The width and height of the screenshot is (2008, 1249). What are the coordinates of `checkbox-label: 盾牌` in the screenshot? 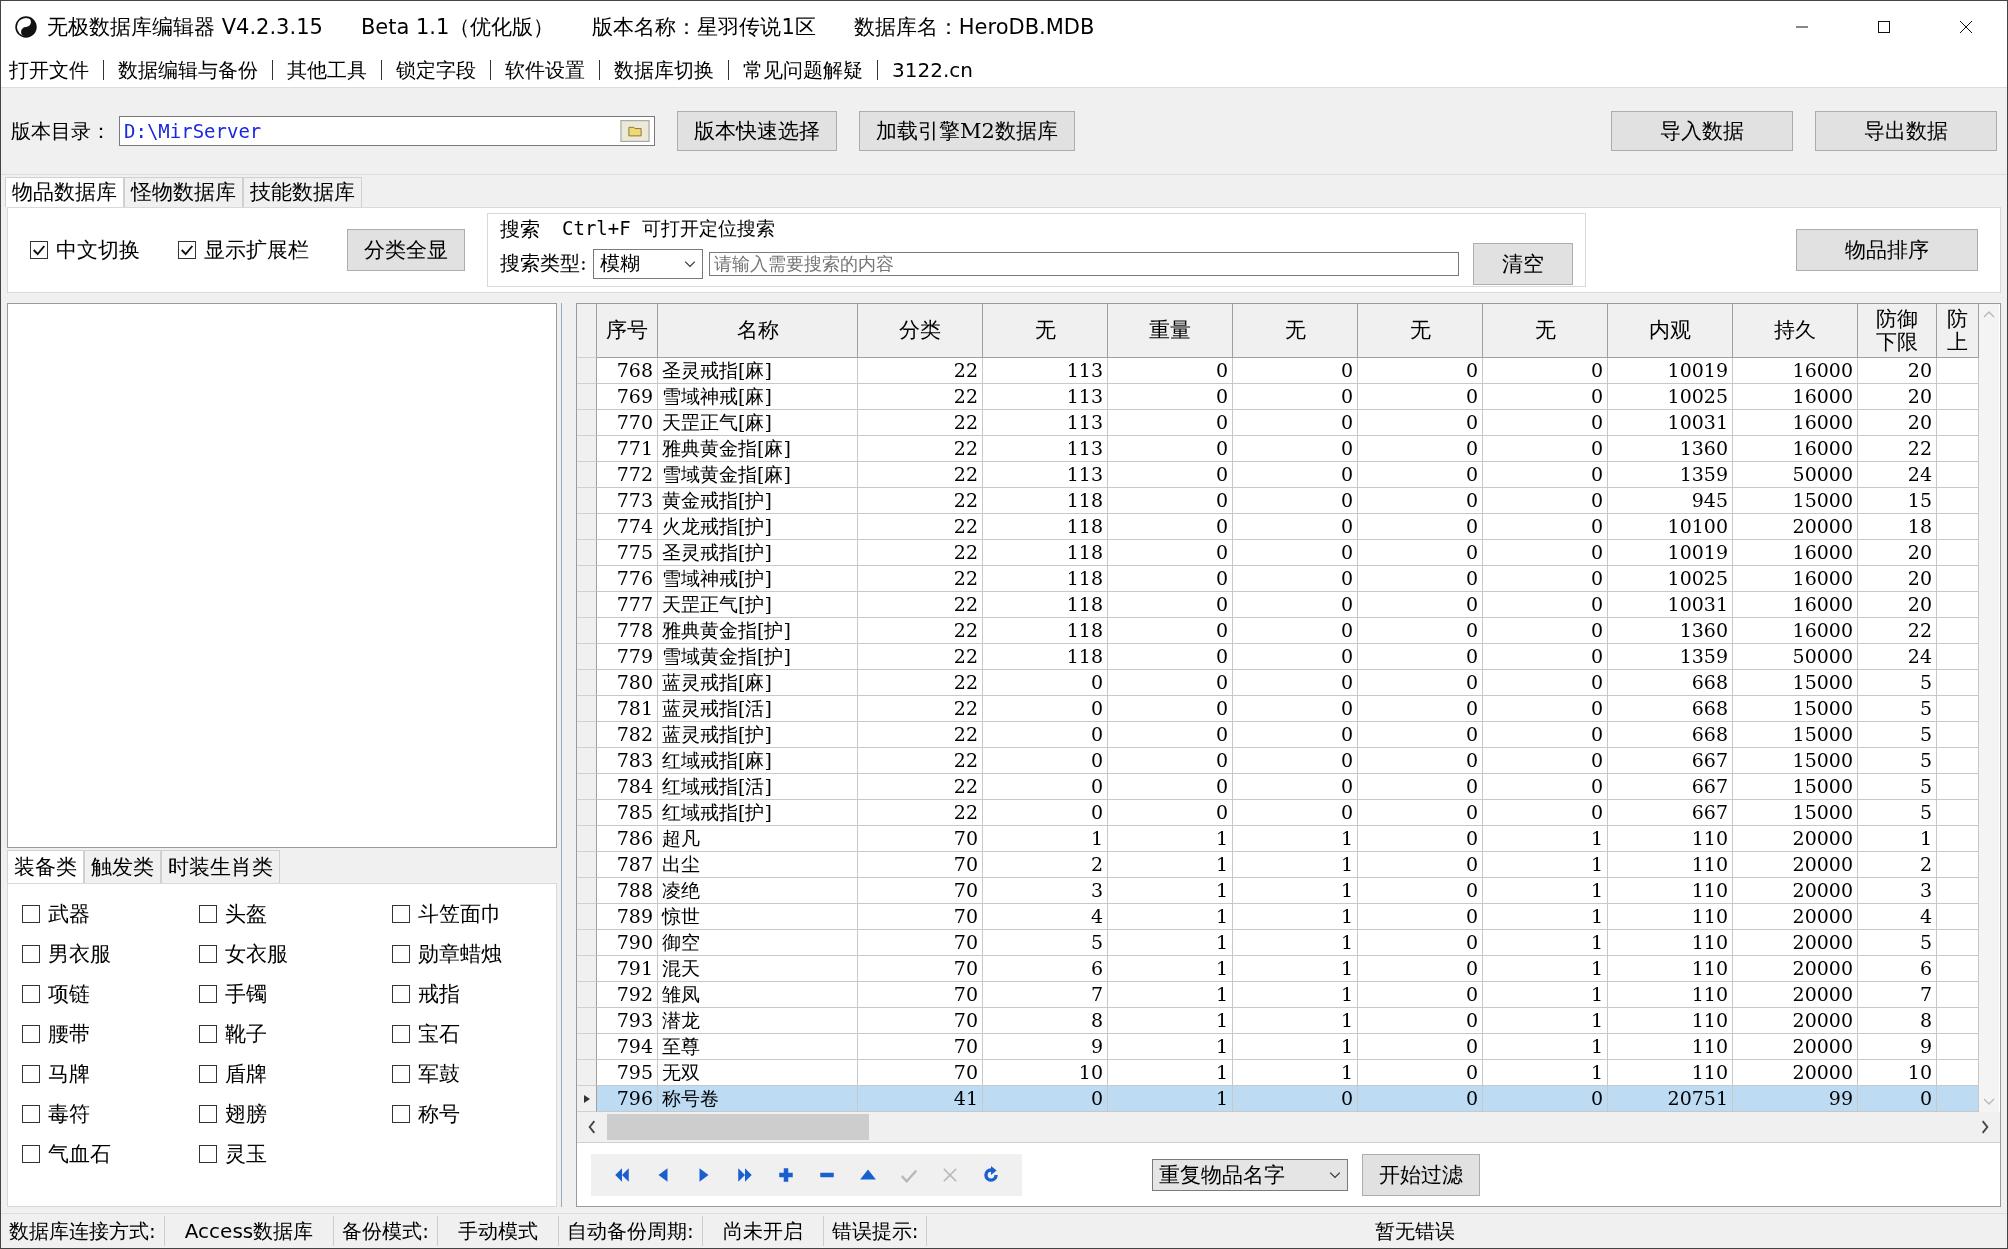 It's located at (246, 1074).